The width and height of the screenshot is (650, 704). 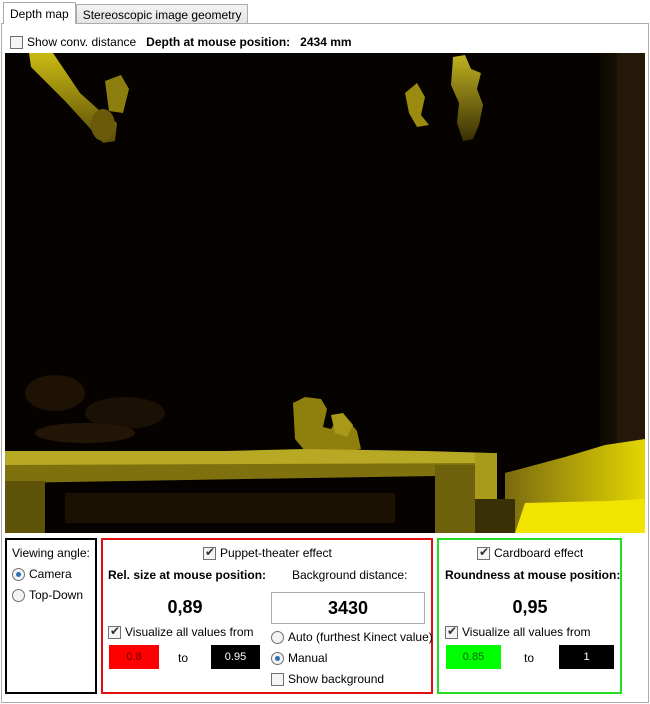 What do you see at coordinates (185, 607) in the screenshot?
I see `rel-size-value: 0,89` at bounding box center [185, 607].